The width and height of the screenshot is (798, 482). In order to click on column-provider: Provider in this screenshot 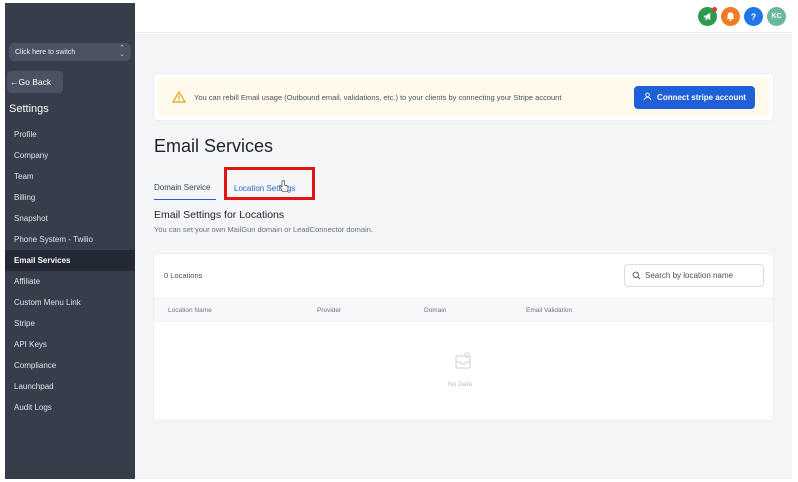, I will do `click(329, 310)`.